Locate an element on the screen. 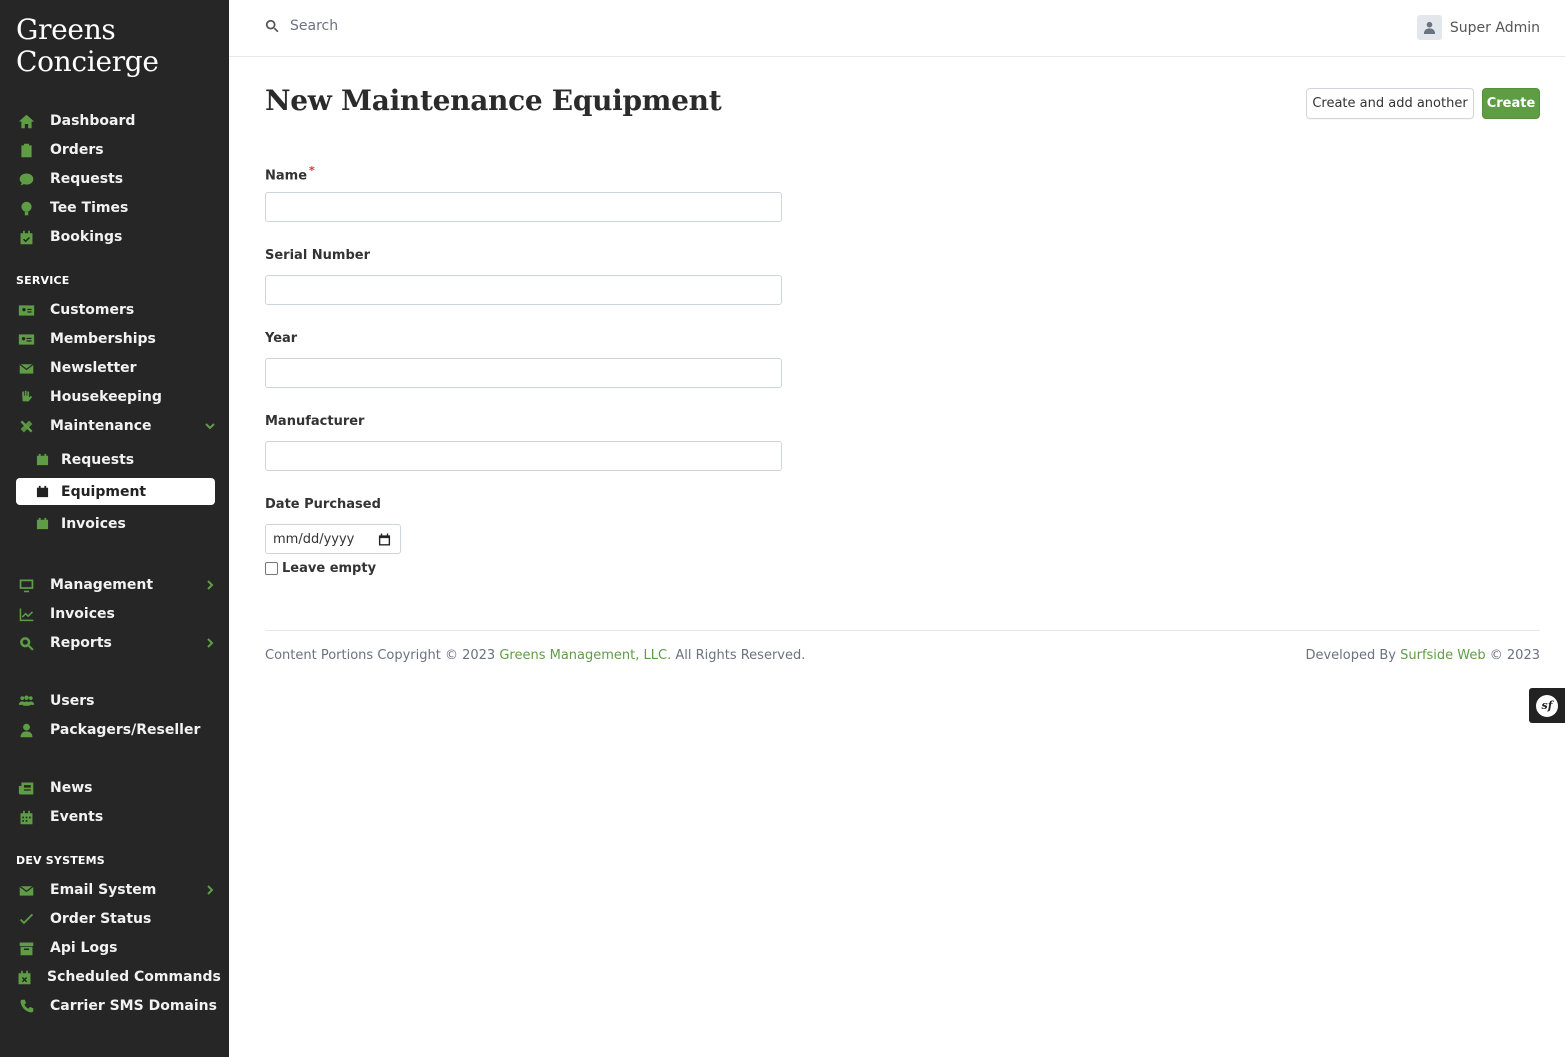 The width and height of the screenshot is (1565, 1057). user-name: Super Admin is located at coordinates (1494, 27).